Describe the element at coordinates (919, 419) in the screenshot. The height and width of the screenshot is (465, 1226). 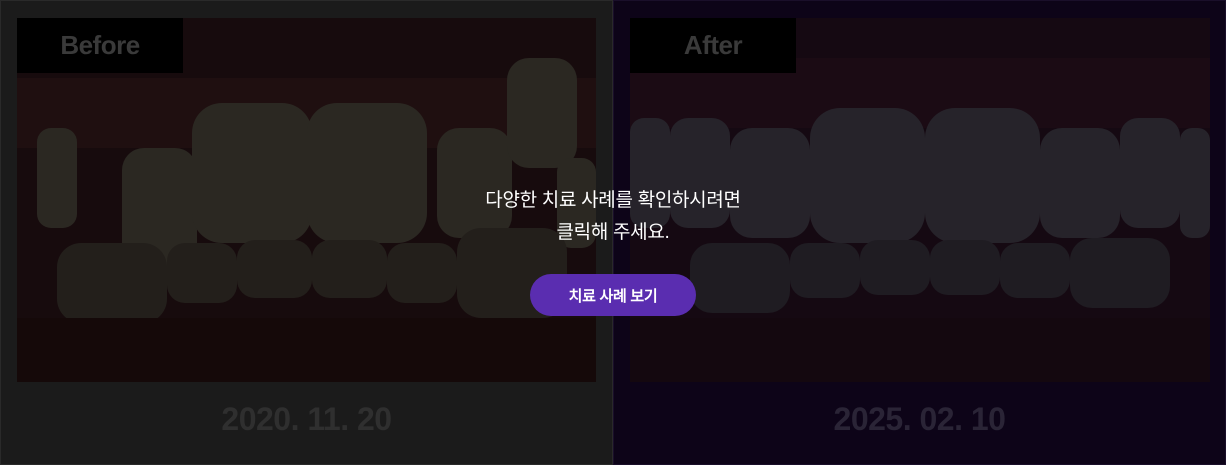
I see `after-date: 2025. 02. 10` at that location.